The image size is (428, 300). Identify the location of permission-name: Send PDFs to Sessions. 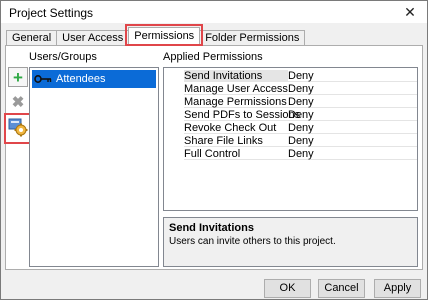
(242, 115).